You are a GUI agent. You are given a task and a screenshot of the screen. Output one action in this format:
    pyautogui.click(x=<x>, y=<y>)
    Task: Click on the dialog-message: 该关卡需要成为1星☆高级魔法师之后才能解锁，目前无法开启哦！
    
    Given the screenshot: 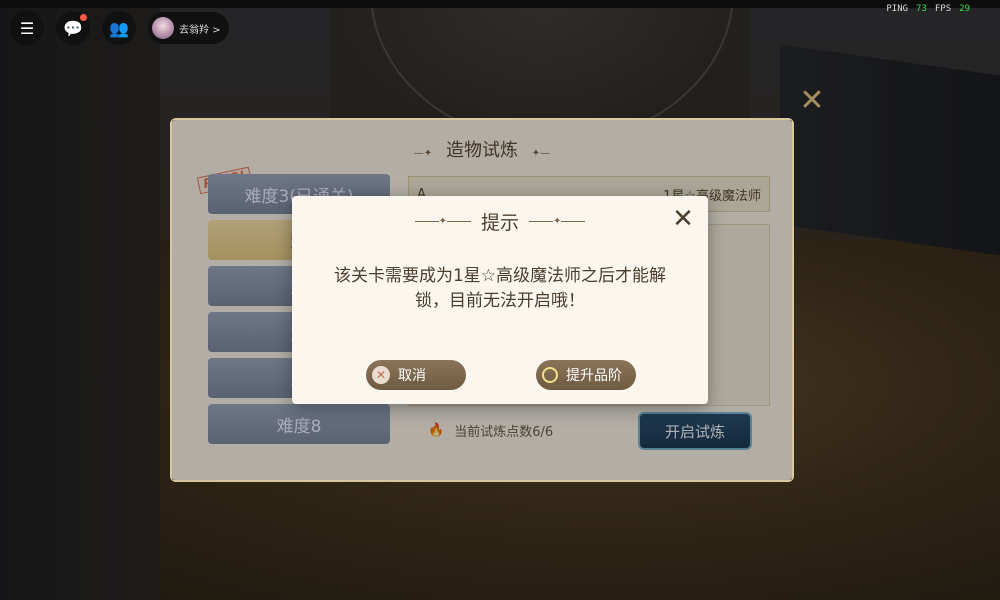 What is the action you would take?
    pyautogui.click(x=500, y=288)
    